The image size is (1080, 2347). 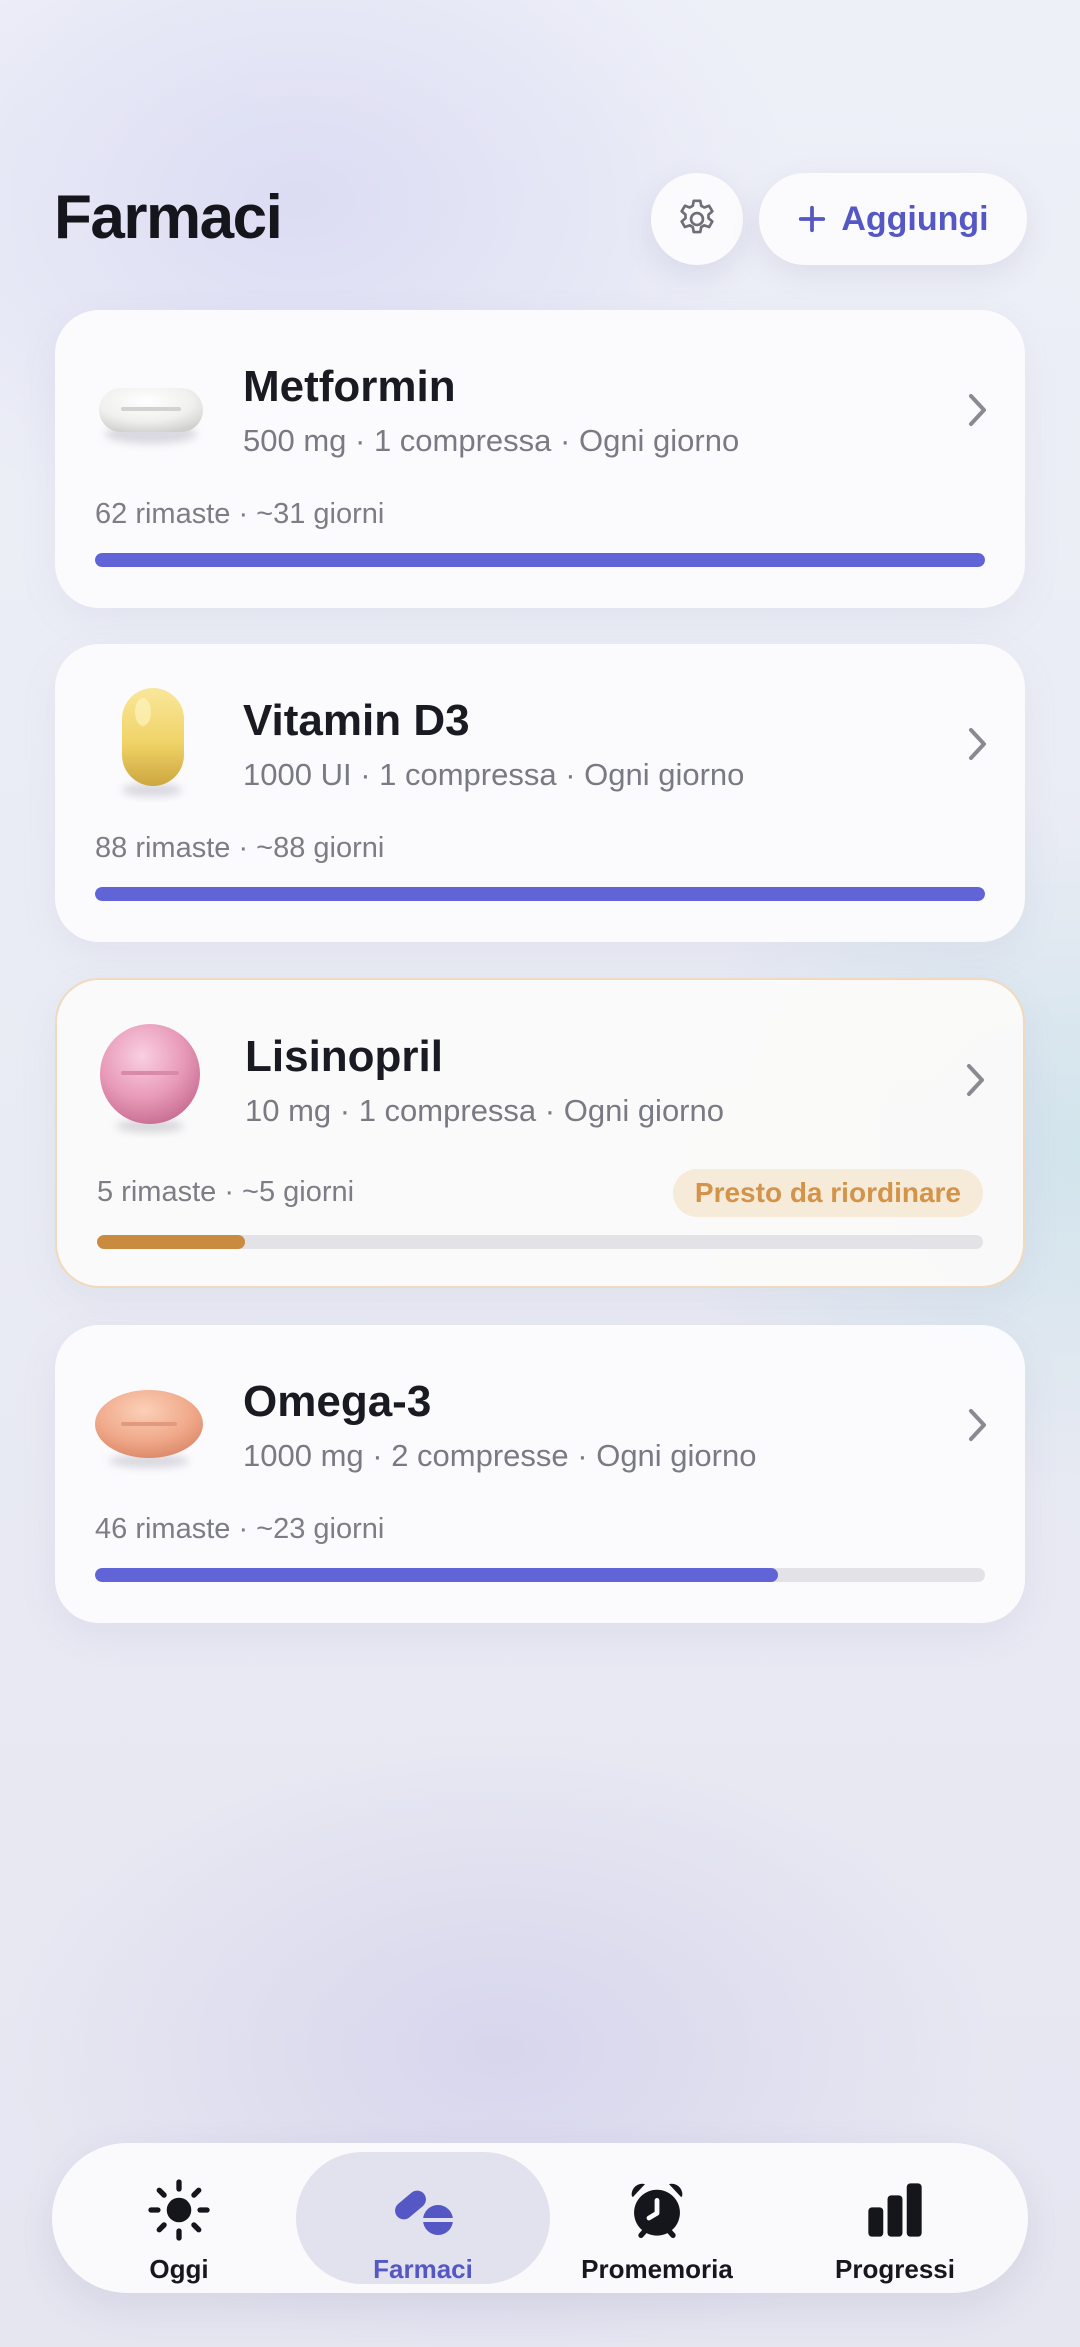 I want to click on alarm-clock-icon, so click(x=657, y=2210).